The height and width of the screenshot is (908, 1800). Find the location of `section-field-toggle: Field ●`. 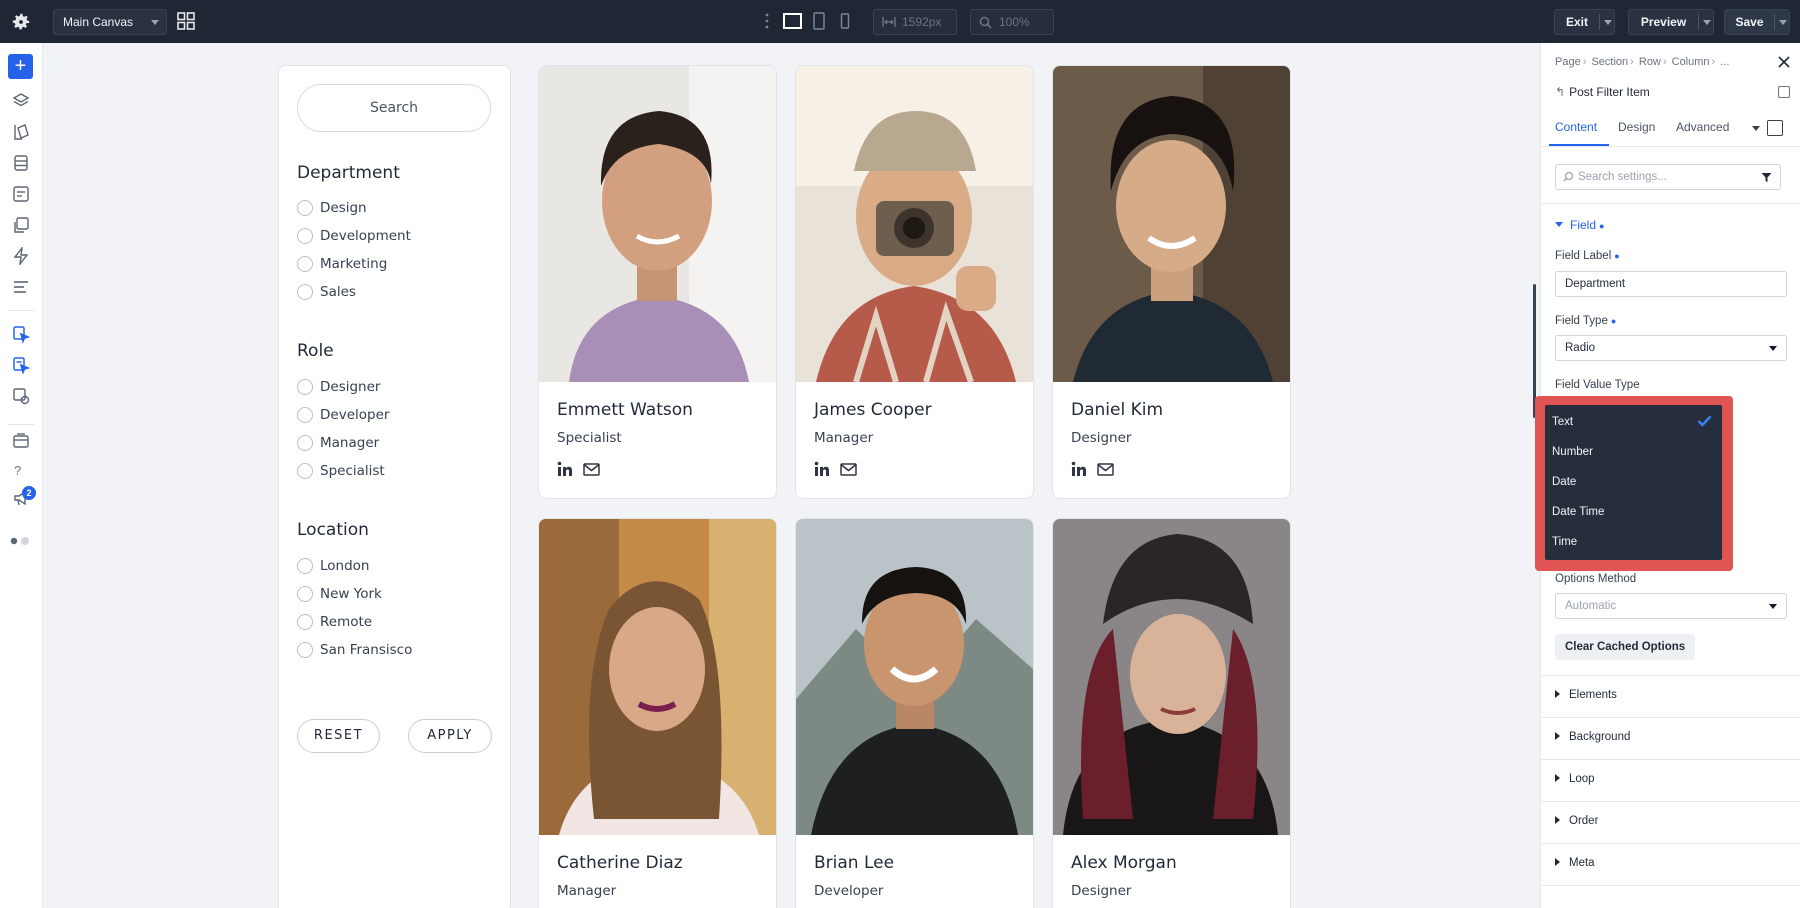

section-field-toggle: Field ● is located at coordinates (1579, 225).